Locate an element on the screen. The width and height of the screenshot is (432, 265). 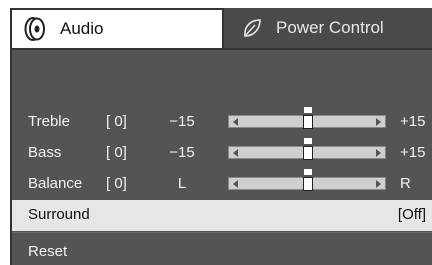
treble-row: Treble [ 0] −15 +15 is located at coordinates (222, 121).